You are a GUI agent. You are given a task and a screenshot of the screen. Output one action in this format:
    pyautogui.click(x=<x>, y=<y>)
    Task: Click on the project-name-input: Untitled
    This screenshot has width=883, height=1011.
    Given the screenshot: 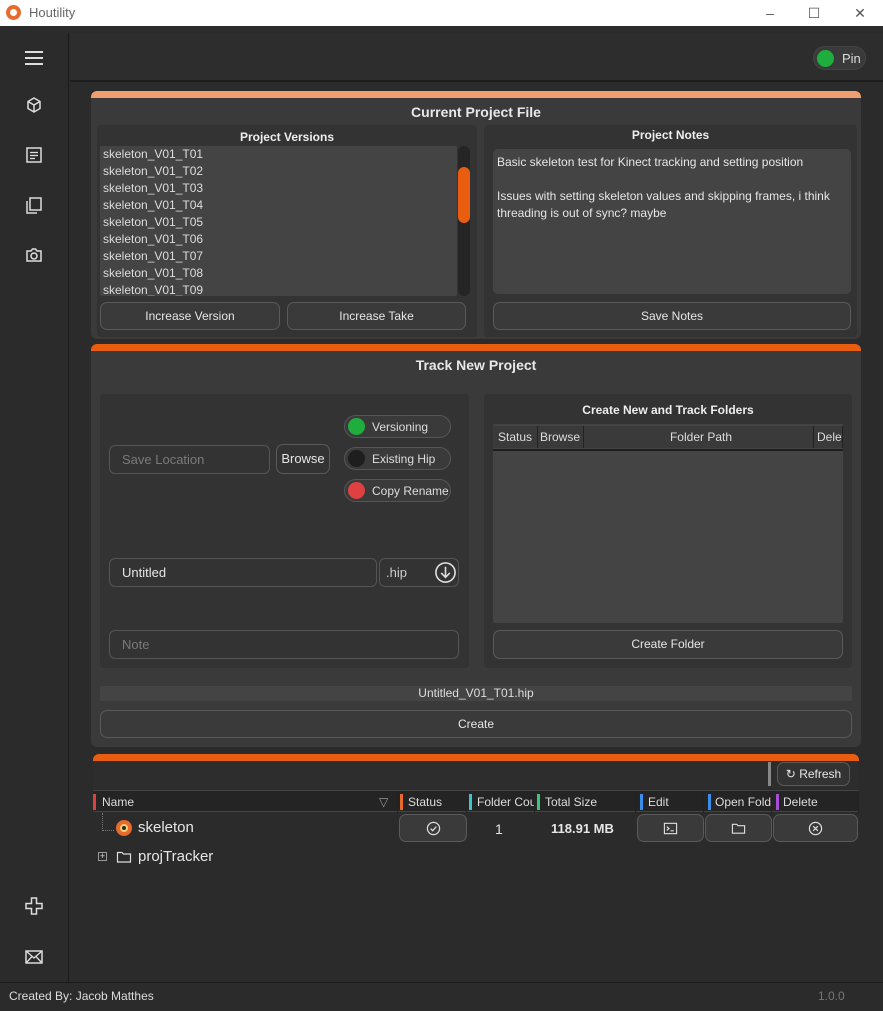 What is the action you would take?
    pyautogui.click(x=243, y=572)
    